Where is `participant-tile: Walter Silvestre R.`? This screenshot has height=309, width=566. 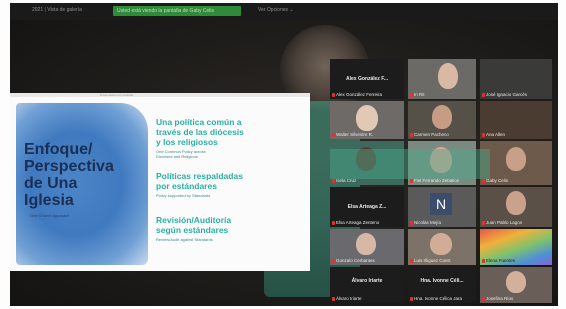 participant-tile: Walter Silvestre R. is located at coordinates (367, 120).